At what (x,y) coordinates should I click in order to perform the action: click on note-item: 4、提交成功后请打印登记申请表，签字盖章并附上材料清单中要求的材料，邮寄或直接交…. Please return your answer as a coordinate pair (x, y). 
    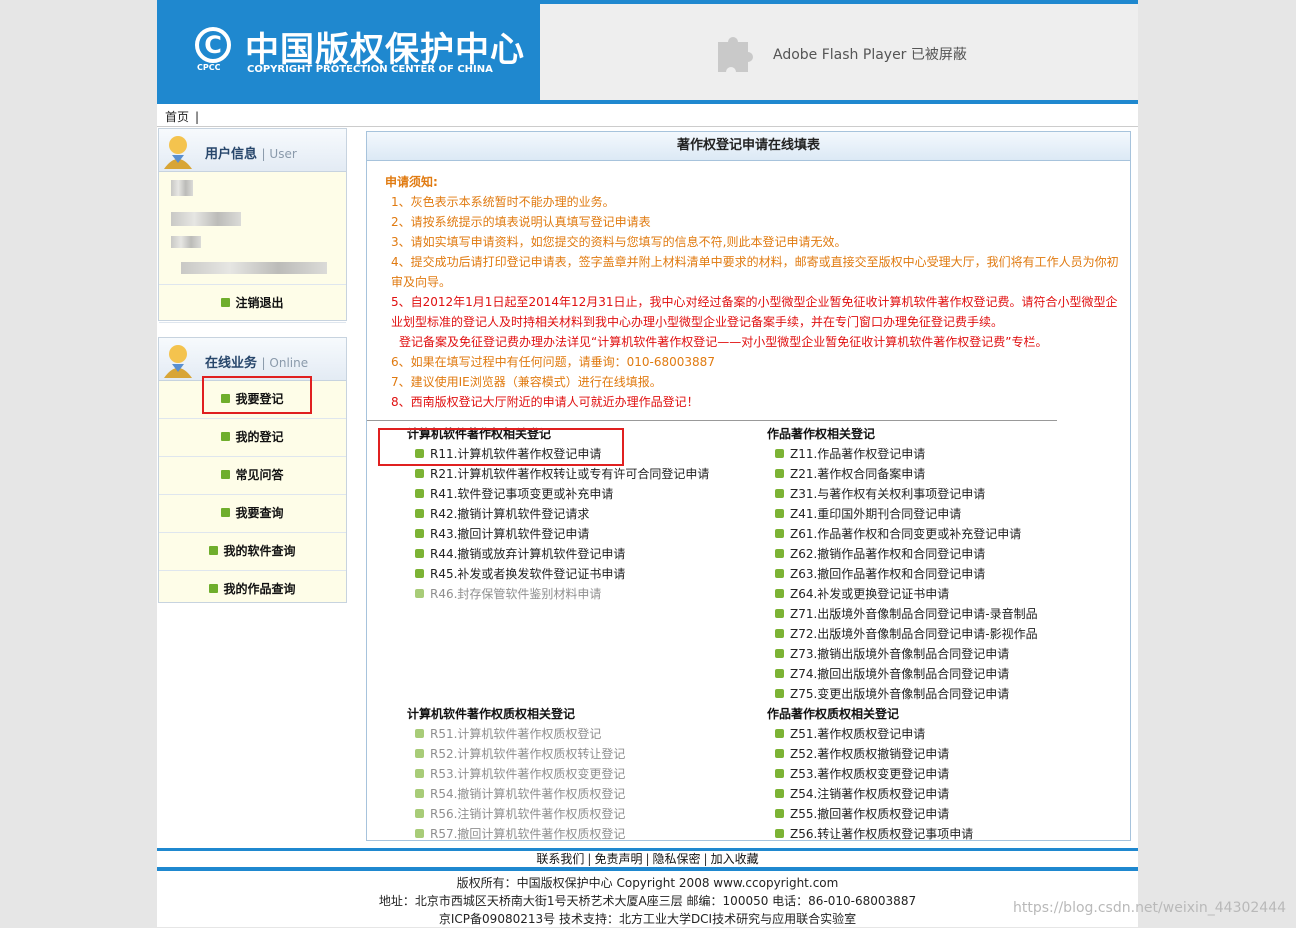
    Looking at the image, I should click on (755, 272).